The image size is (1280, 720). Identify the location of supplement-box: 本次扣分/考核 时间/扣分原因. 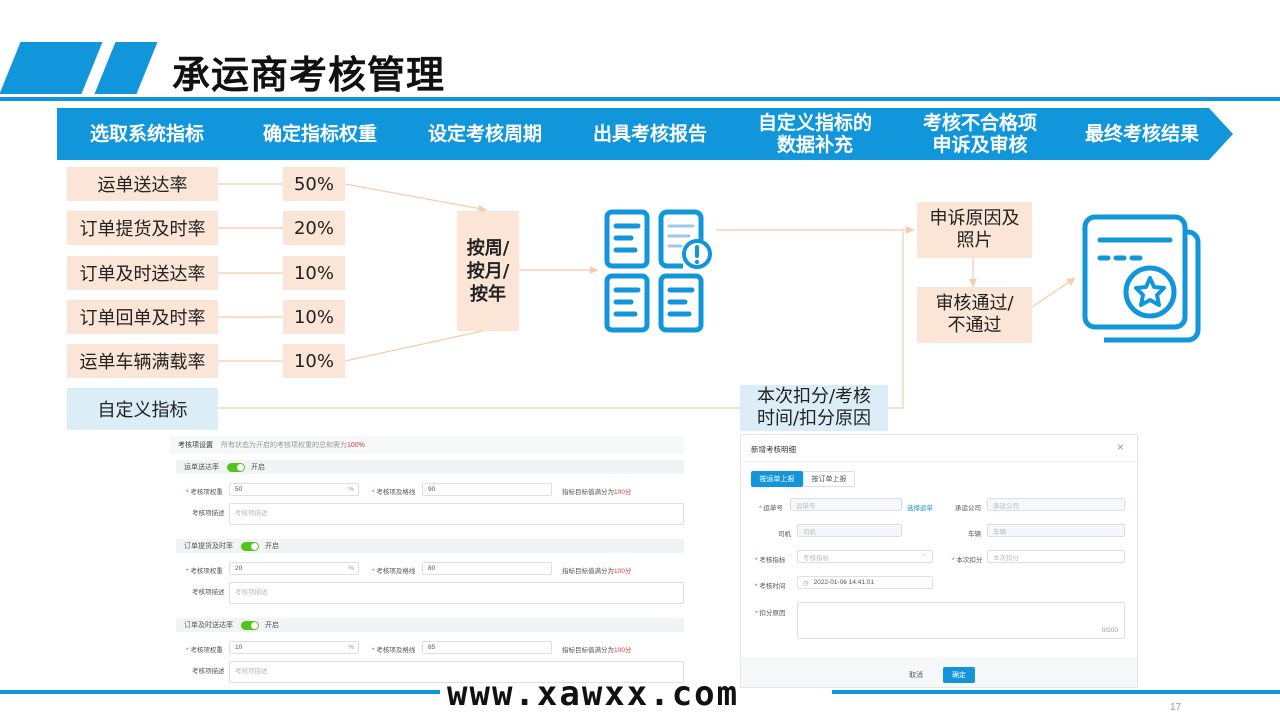
(814, 408).